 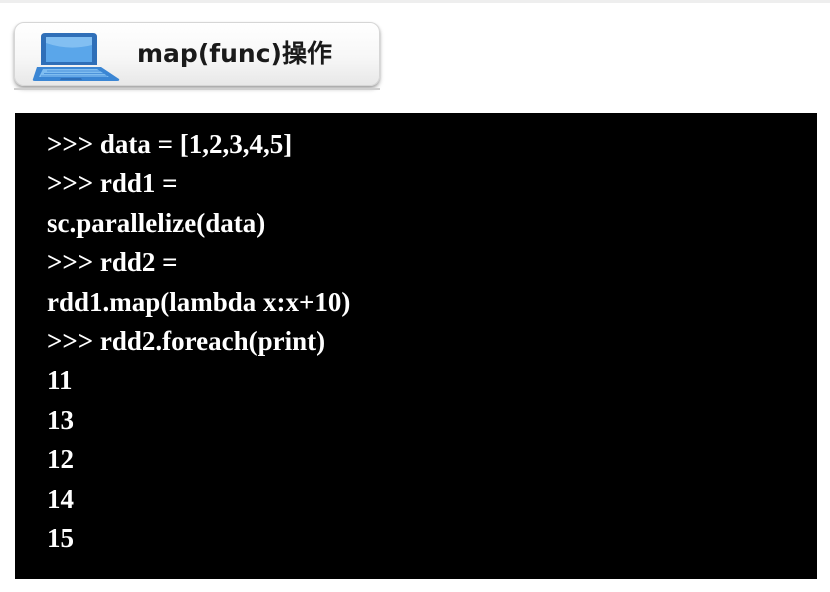 I want to click on code-line: >>> rdd1 =, so click(x=112, y=183).